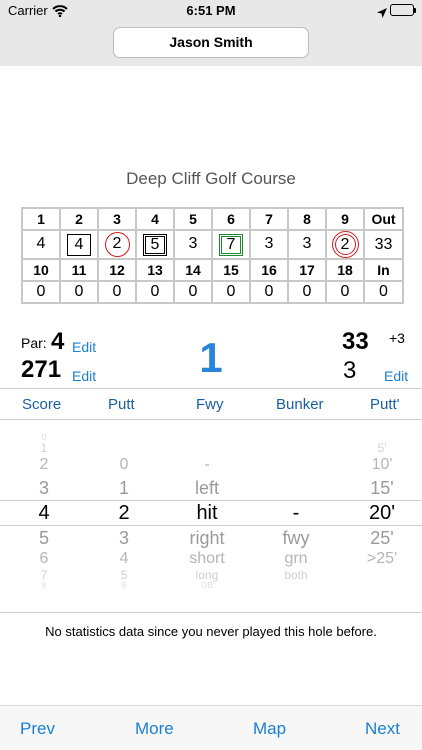 This screenshot has height=750, width=422. I want to click on fwy-option: -, so click(207, 464).